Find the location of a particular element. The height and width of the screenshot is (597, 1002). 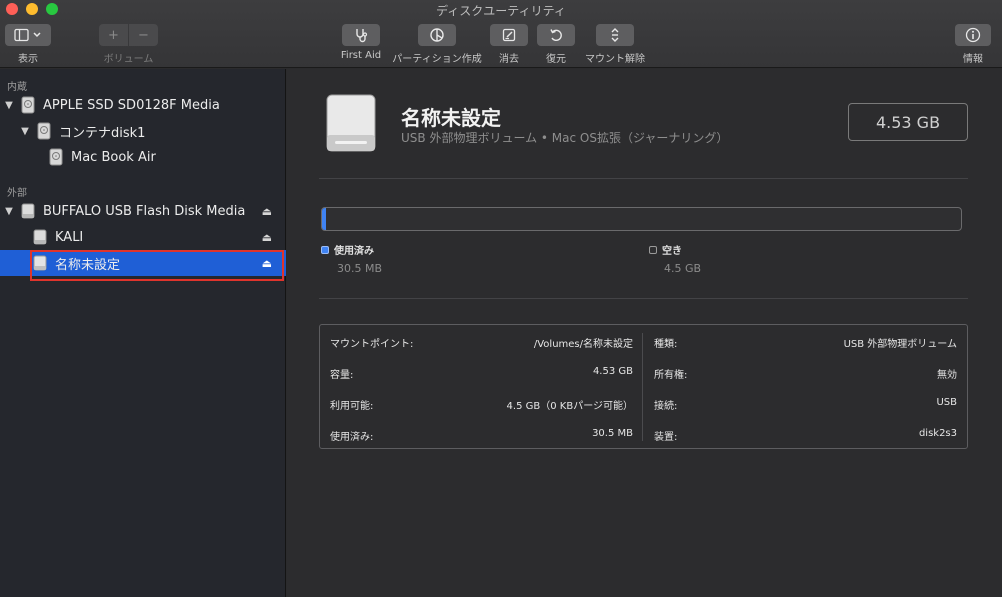

info-row-device: 装置: disk2s3 is located at coordinates (805, 436).